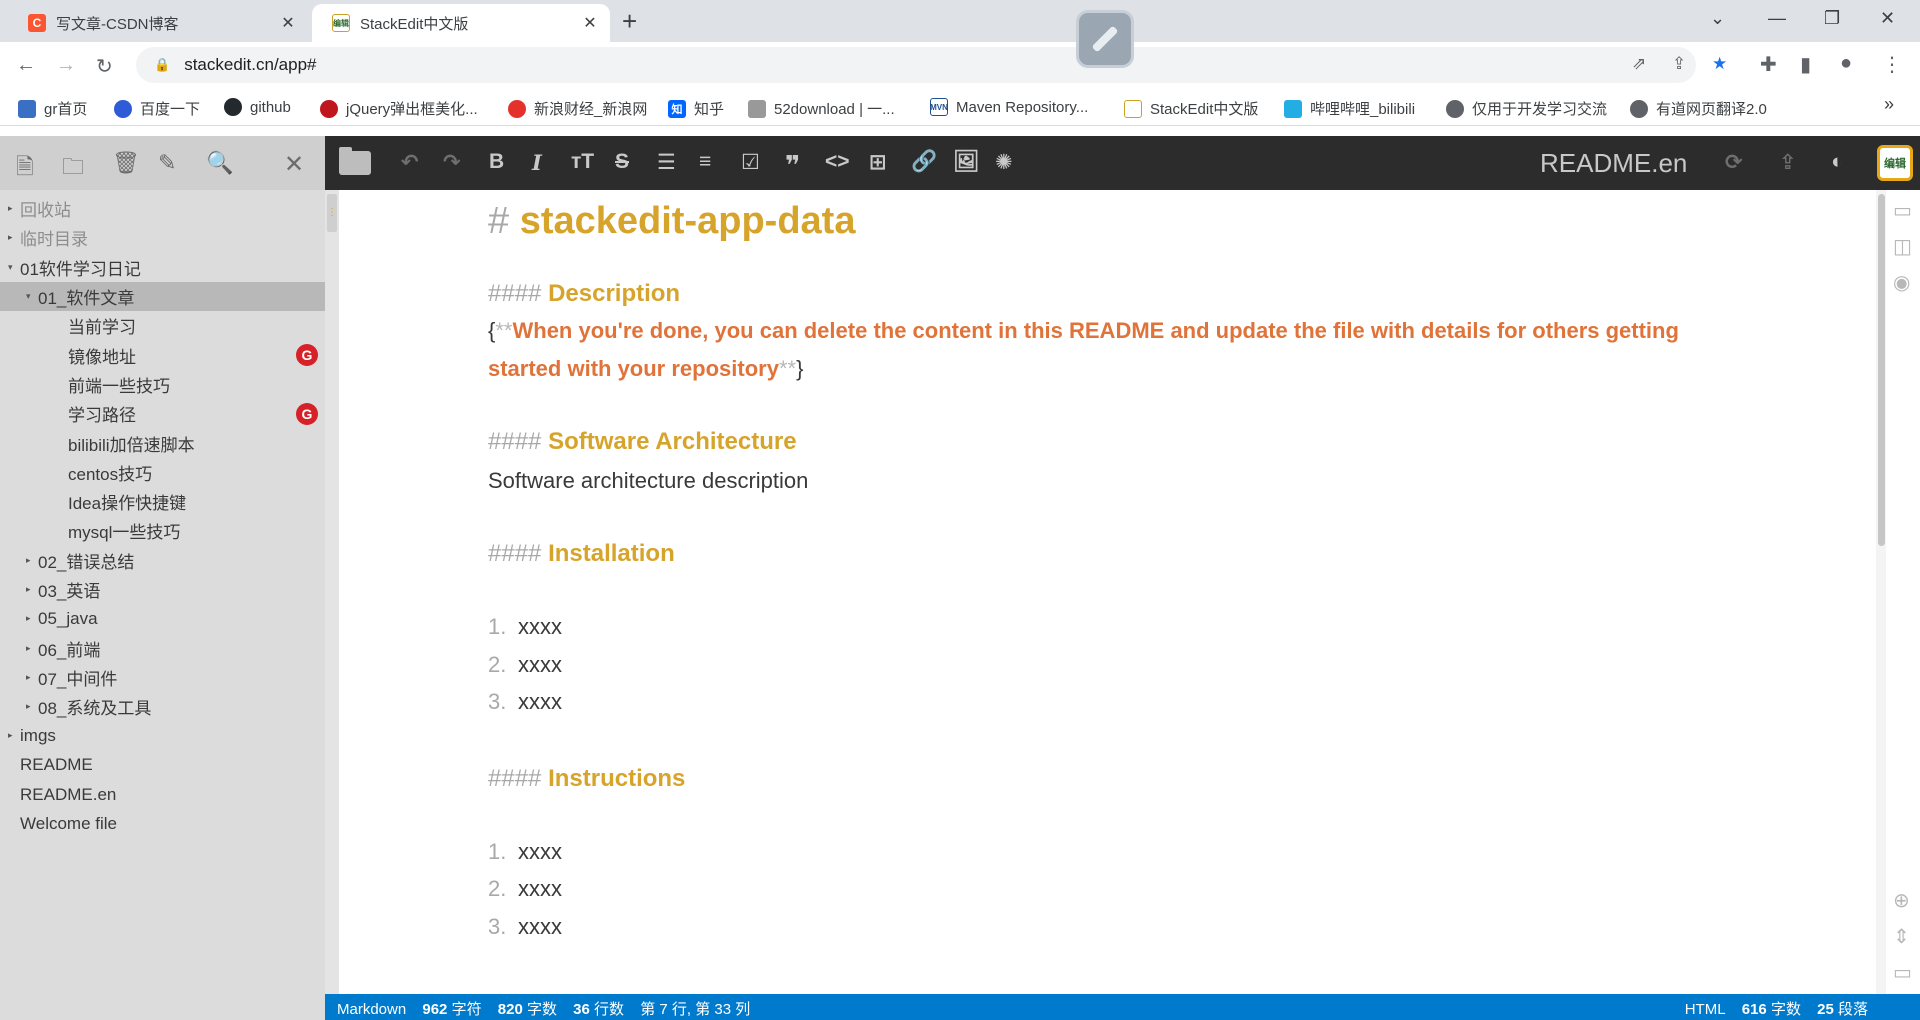 Image resolution: width=1920 pixels, height=1020 pixels. What do you see at coordinates (1004, 162) in the screenshot?
I see `openai-icon: ✺` at bounding box center [1004, 162].